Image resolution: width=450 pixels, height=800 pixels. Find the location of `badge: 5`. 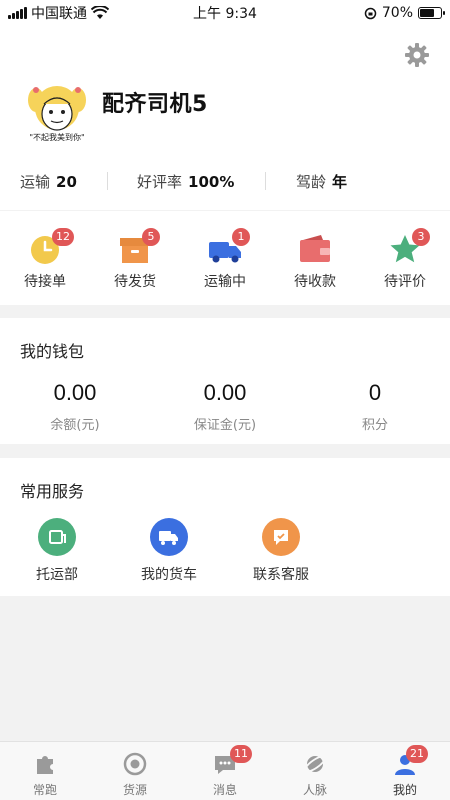

badge: 5 is located at coordinates (151, 237).